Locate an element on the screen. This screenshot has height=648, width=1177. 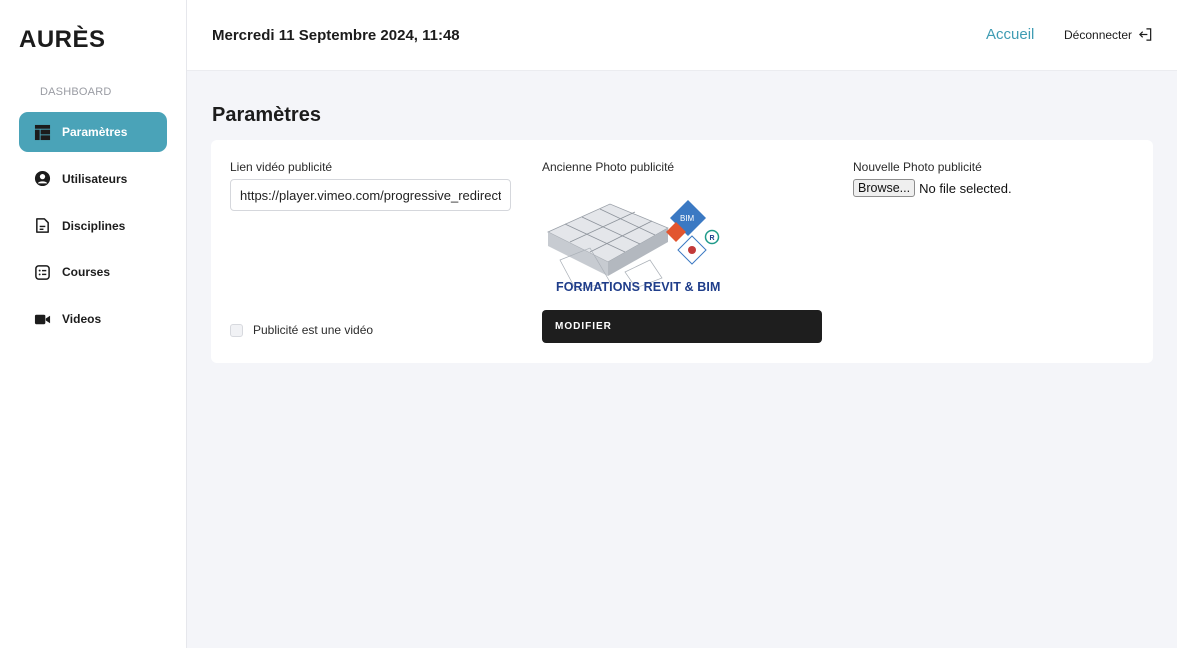
new-photo-file-input: Browse... No file selected. is located at coordinates (932, 188).